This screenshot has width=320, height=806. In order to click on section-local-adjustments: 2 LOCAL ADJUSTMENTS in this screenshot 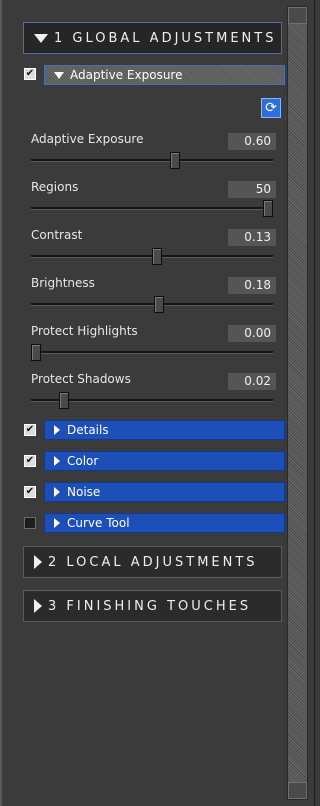, I will do `click(152, 562)`.